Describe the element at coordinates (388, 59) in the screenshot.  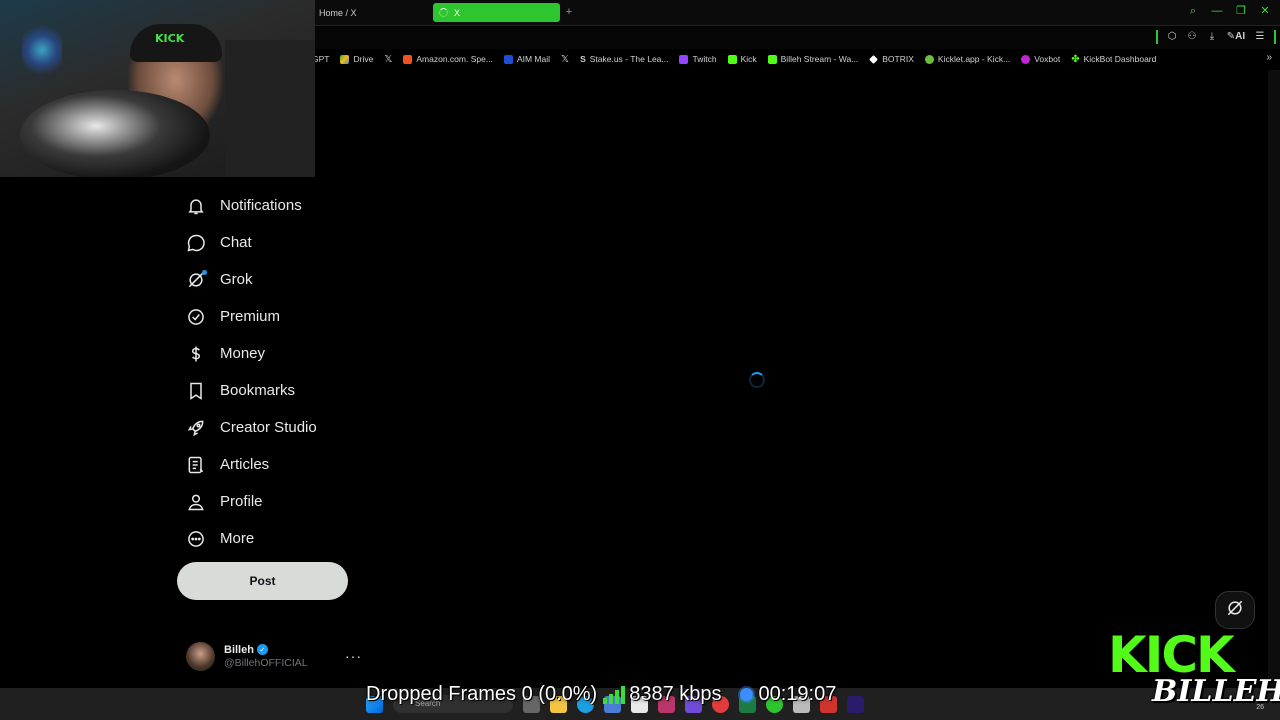
I see `bookmark-x: 𝕏` at that location.